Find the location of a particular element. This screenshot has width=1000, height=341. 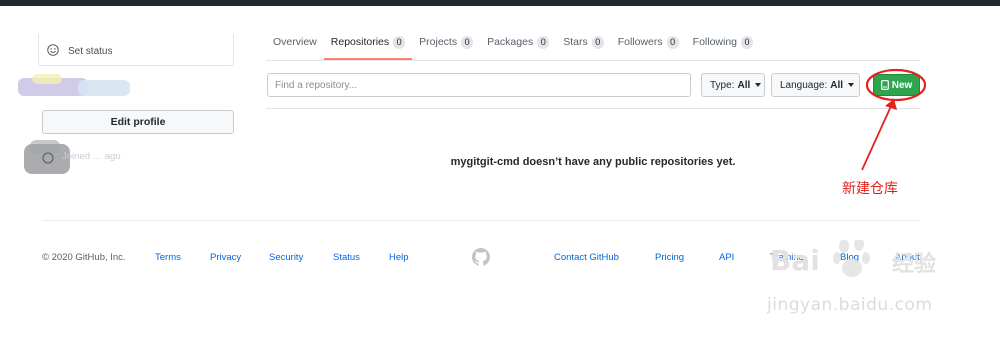

joined-date: Joined … ago is located at coordinates (91, 156).